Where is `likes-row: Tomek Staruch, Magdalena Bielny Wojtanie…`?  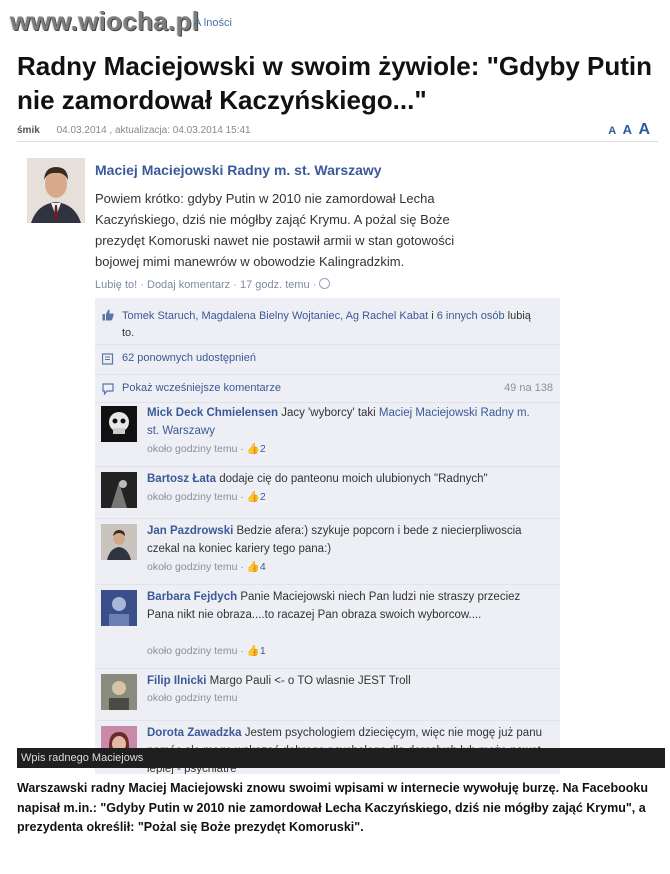 likes-row: Tomek Staruch, Magdalena Bielny Wojtanie… is located at coordinates (327, 323).